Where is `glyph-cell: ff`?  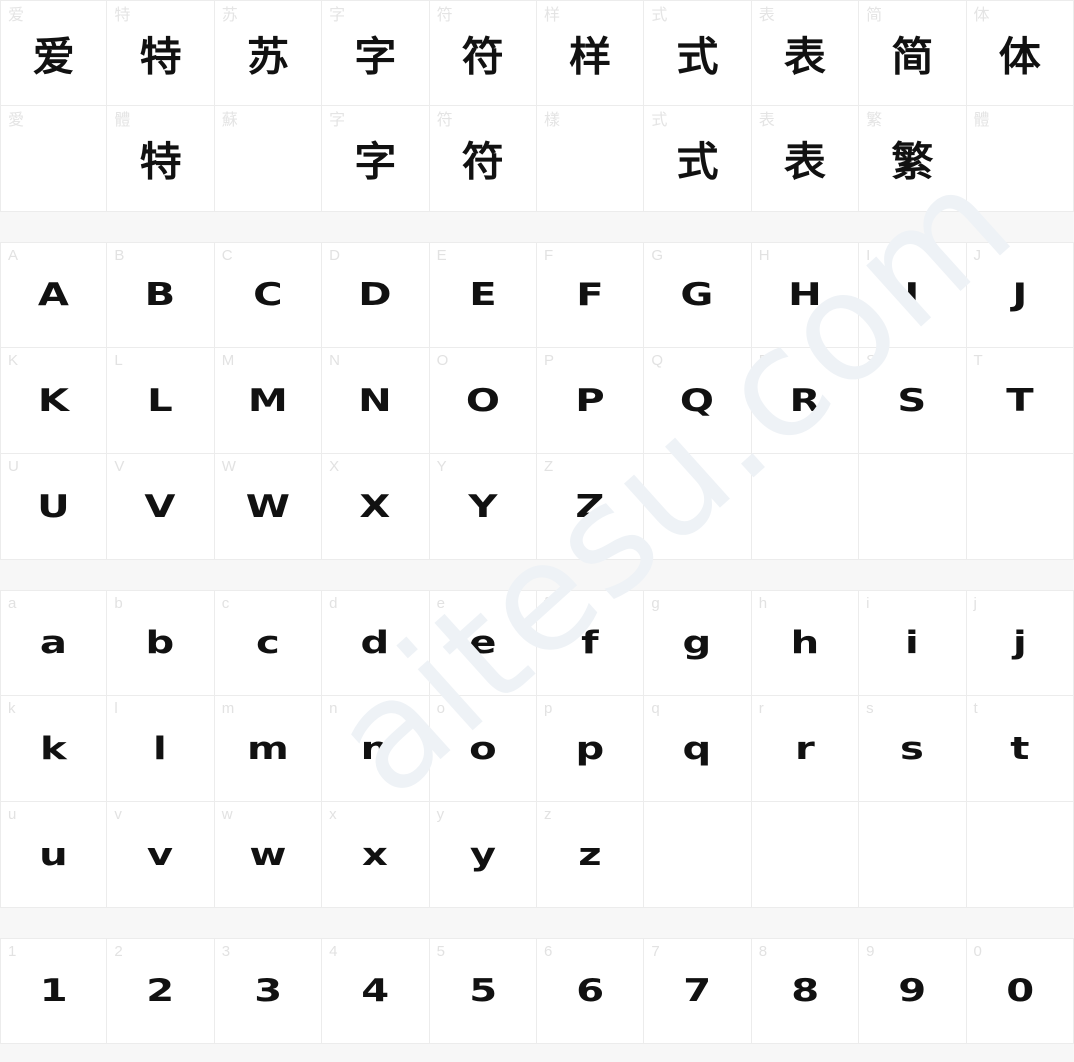
glyph-cell: ff is located at coordinates (590, 643).